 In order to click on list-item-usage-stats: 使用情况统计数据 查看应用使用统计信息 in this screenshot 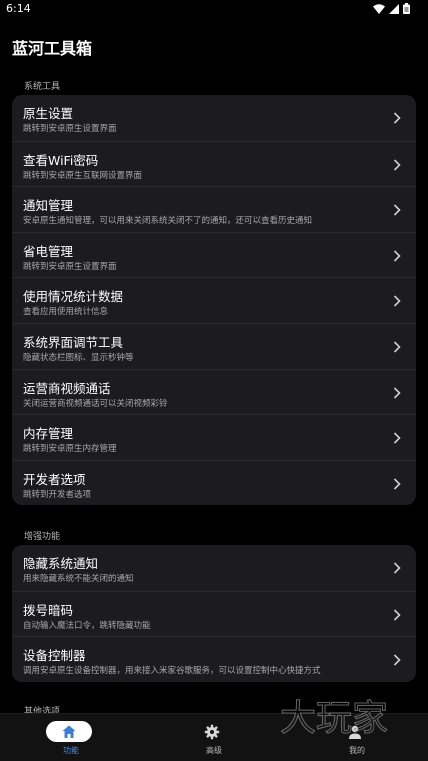, I will do `click(214, 300)`.